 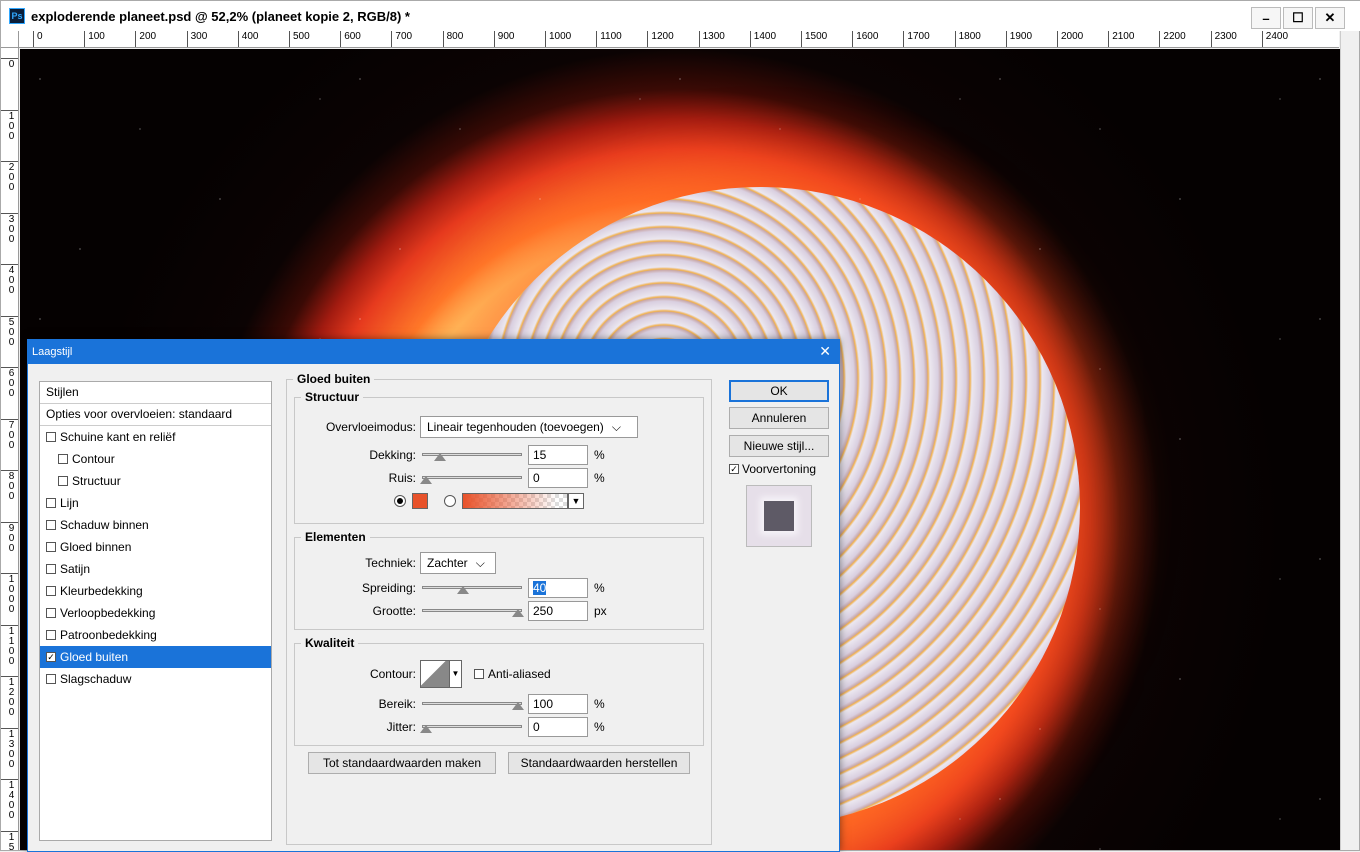 I want to click on reset-default-button: Standaardwaarden herstellen, so click(x=599, y=763).